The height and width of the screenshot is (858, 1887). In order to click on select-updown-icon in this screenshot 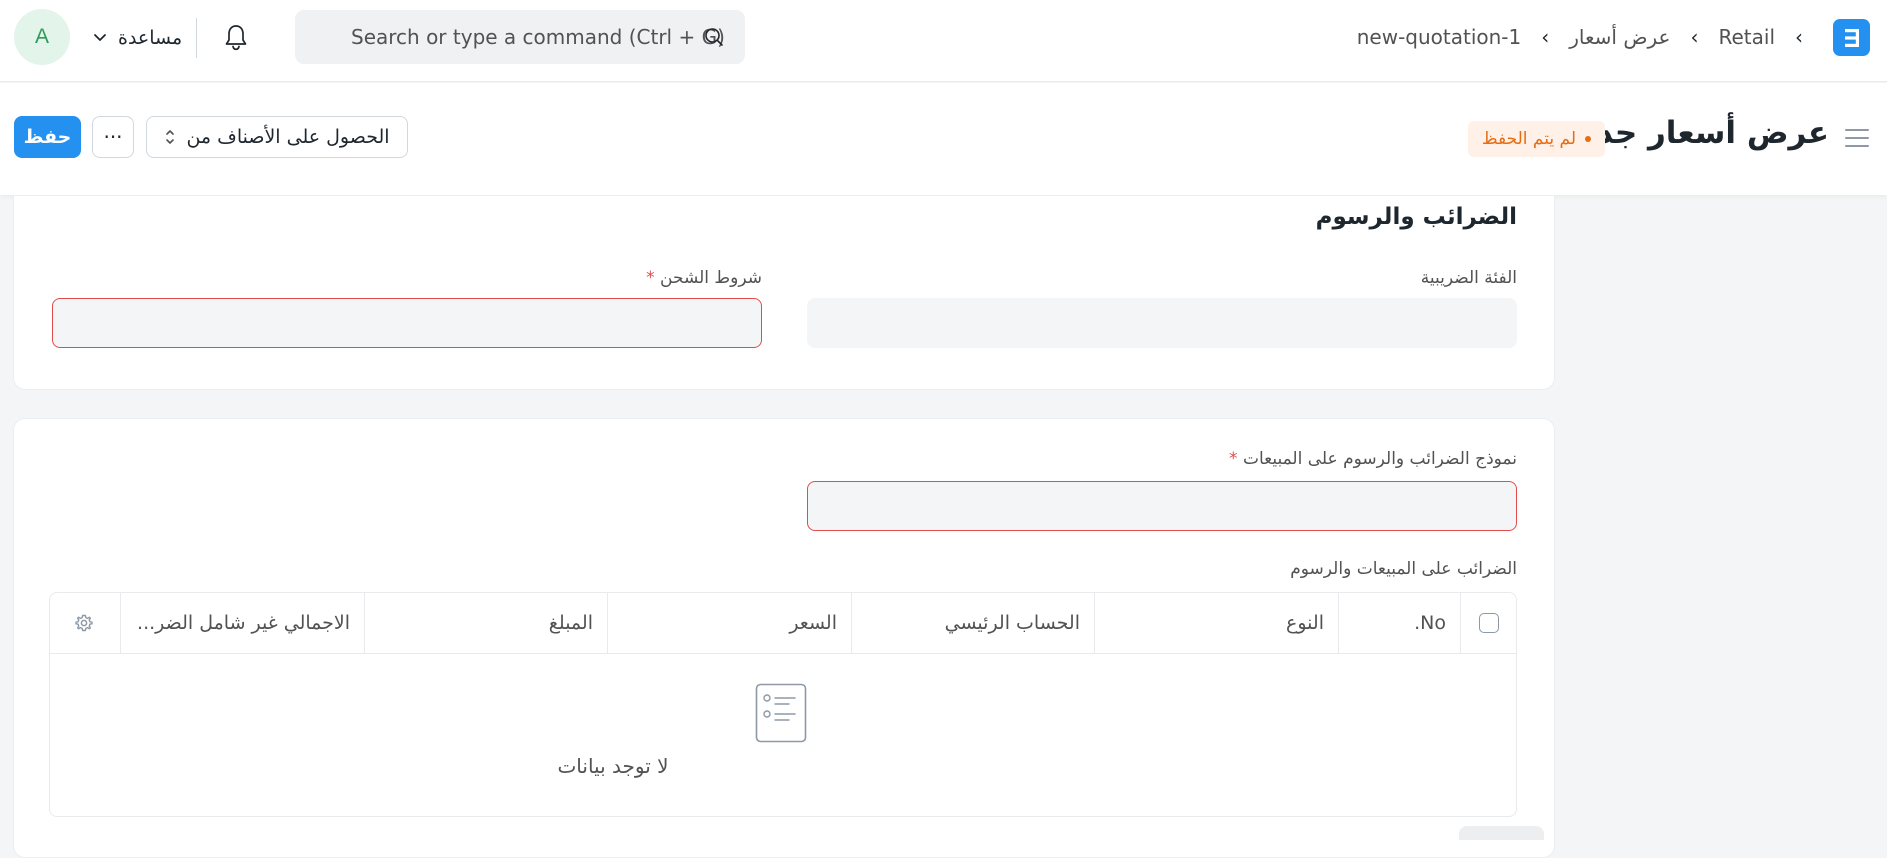, I will do `click(170, 137)`.